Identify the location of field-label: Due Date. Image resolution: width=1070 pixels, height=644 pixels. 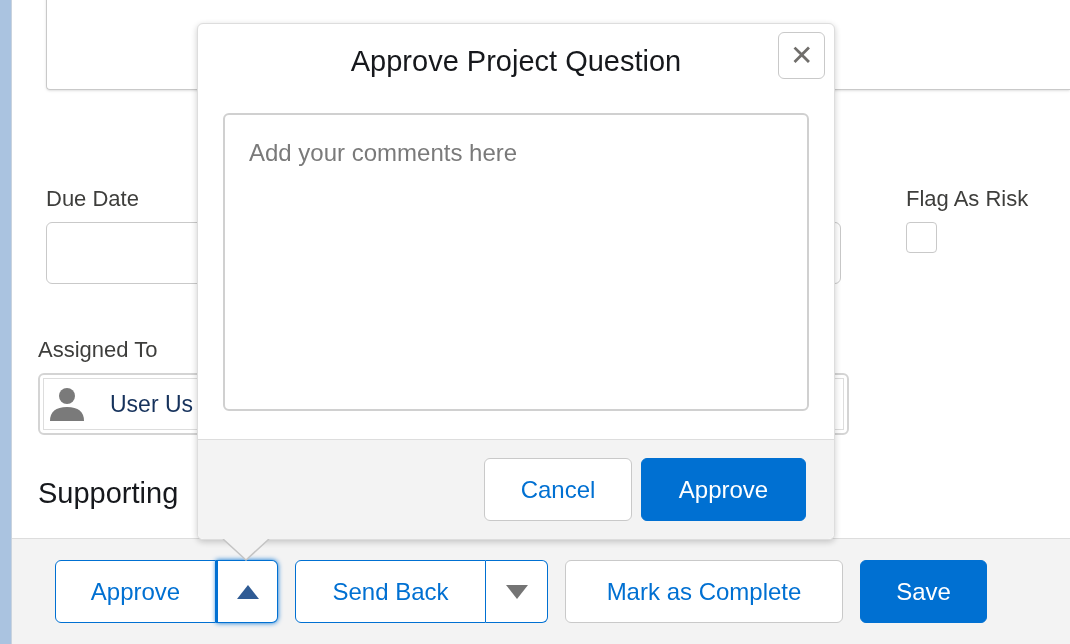
(93, 199).